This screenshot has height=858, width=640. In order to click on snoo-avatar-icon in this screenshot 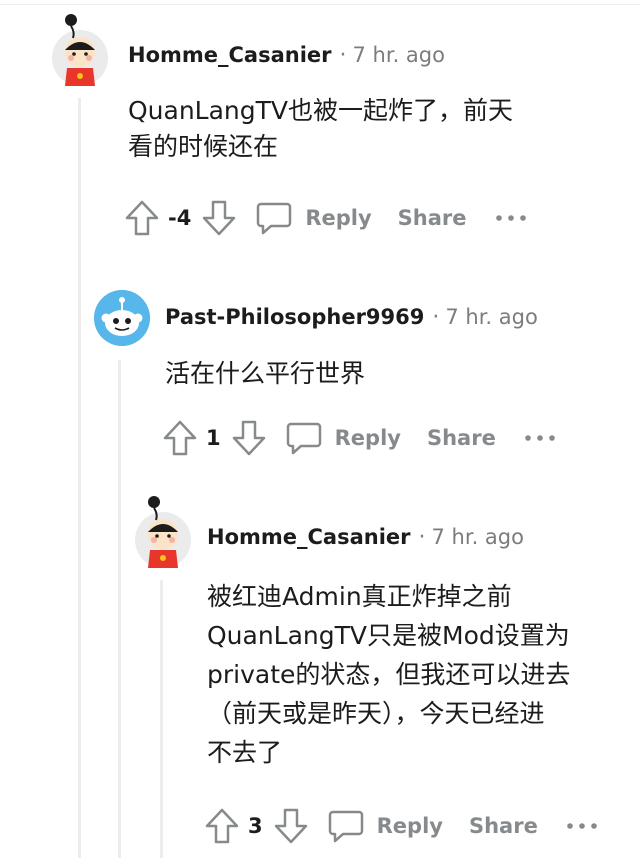, I will do `click(122, 318)`.